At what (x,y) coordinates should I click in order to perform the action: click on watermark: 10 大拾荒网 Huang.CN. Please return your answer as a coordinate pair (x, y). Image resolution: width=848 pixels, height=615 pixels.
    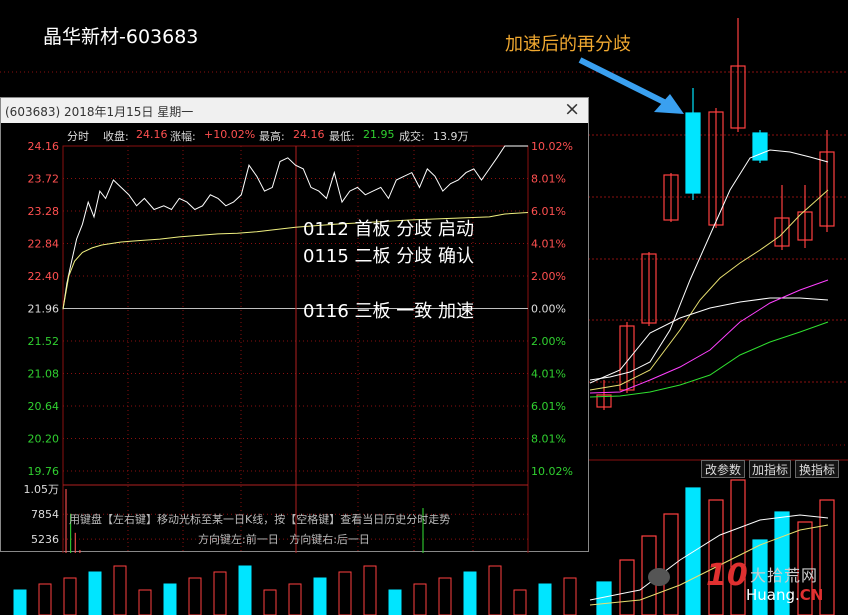
    Looking at the image, I should click on (740, 583).